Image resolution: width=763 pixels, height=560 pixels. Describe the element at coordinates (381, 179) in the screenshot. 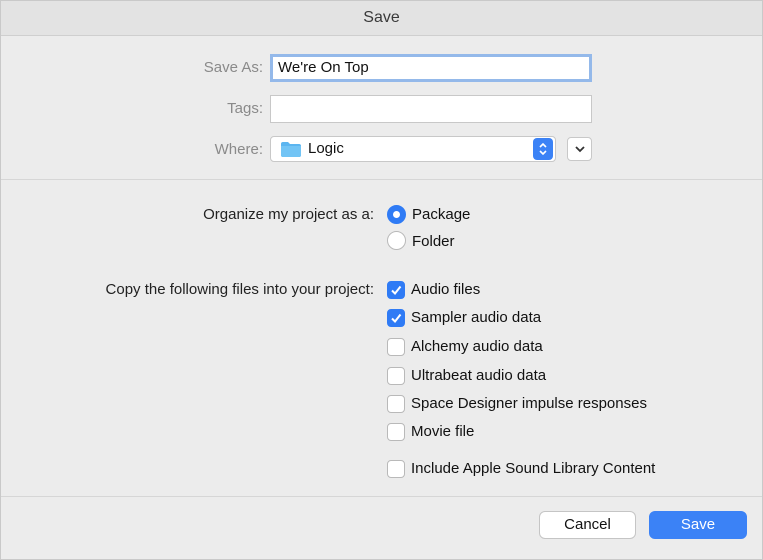

I see `divider-top` at that location.